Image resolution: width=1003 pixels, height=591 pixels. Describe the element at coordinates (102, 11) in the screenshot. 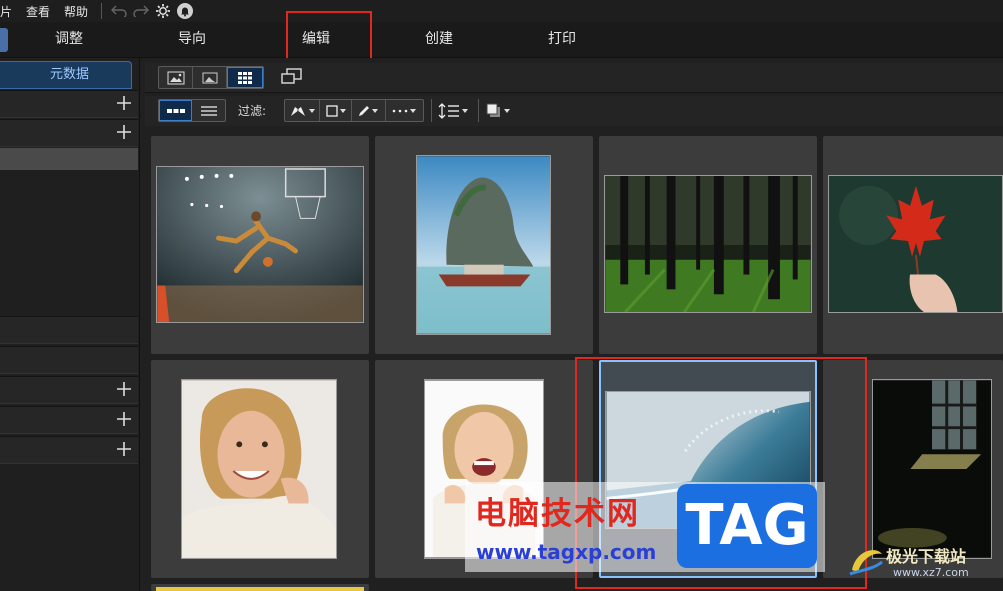

I see `menu-divider` at that location.